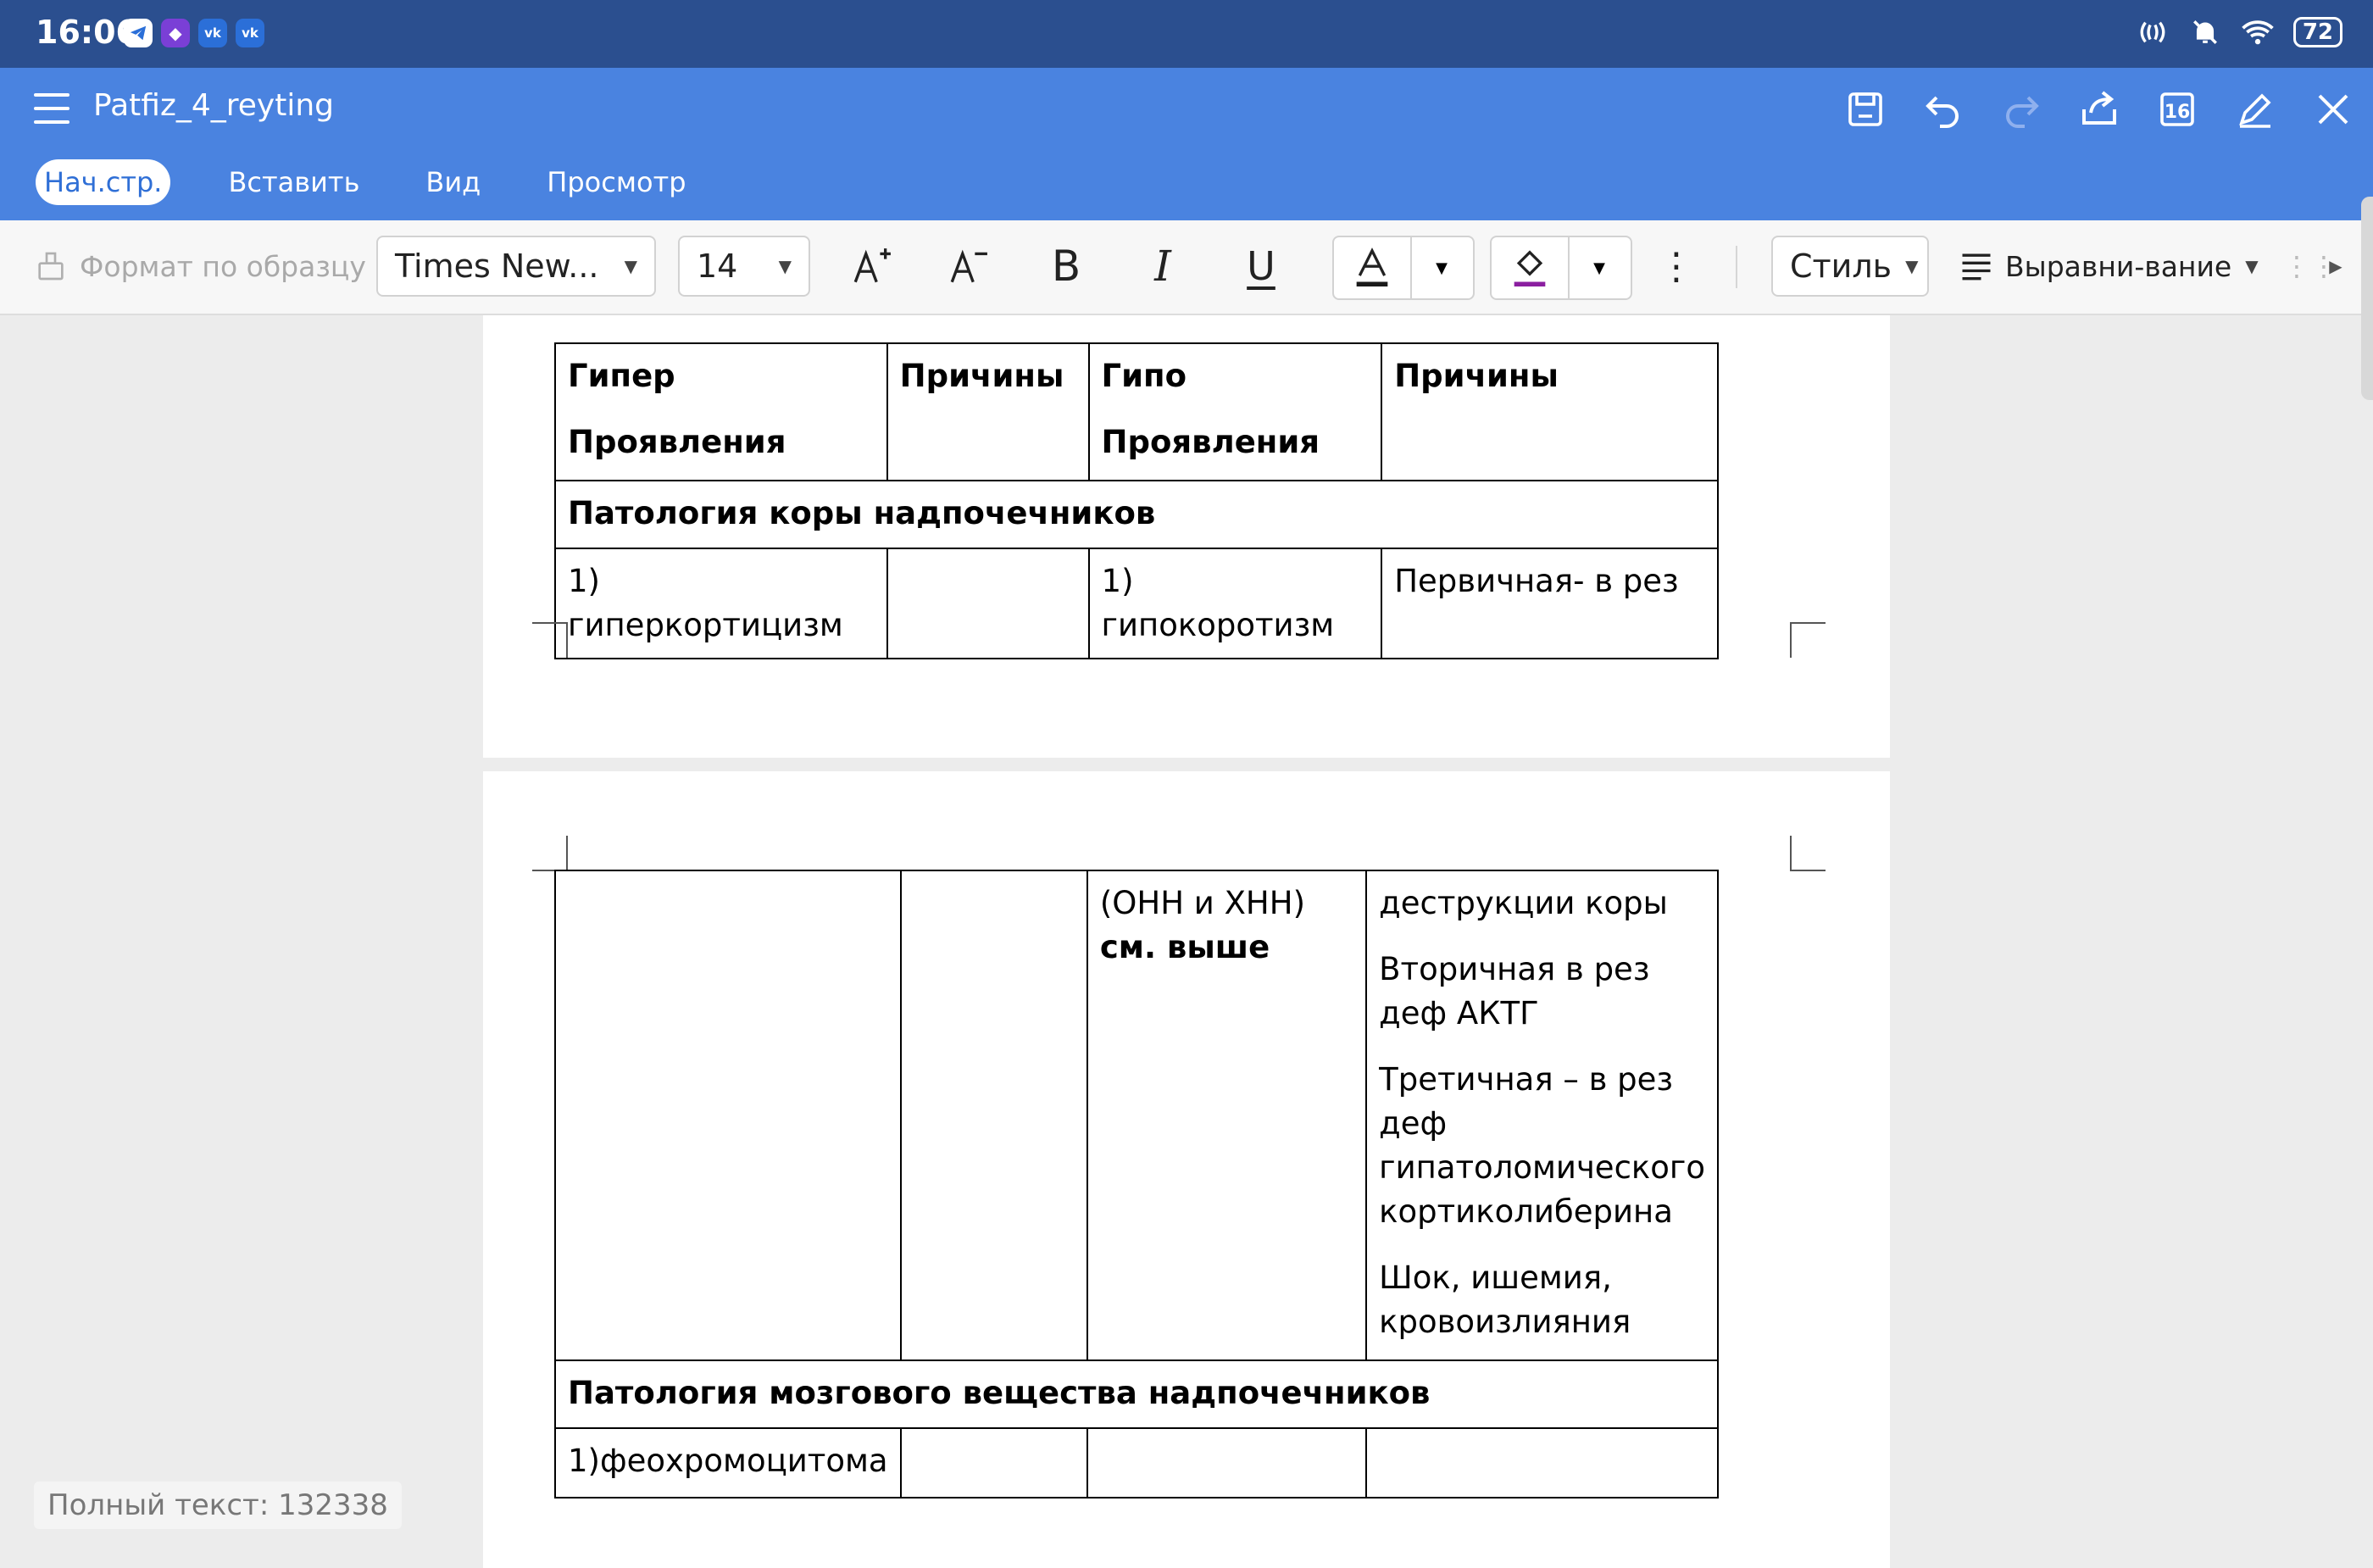 This screenshot has width=2373, height=1568. What do you see at coordinates (213, 105) in the screenshot?
I see `document-title: Patfiz_4_reyting` at bounding box center [213, 105].